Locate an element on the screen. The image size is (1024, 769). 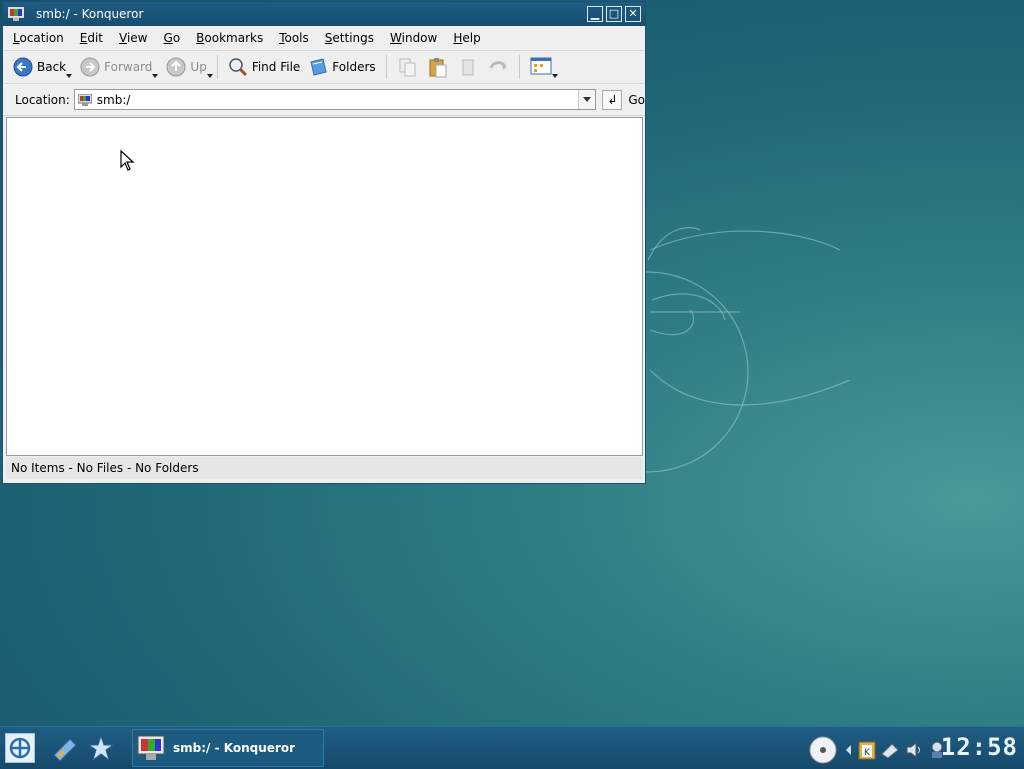
paste-icon is located at coordinates (438, 68).